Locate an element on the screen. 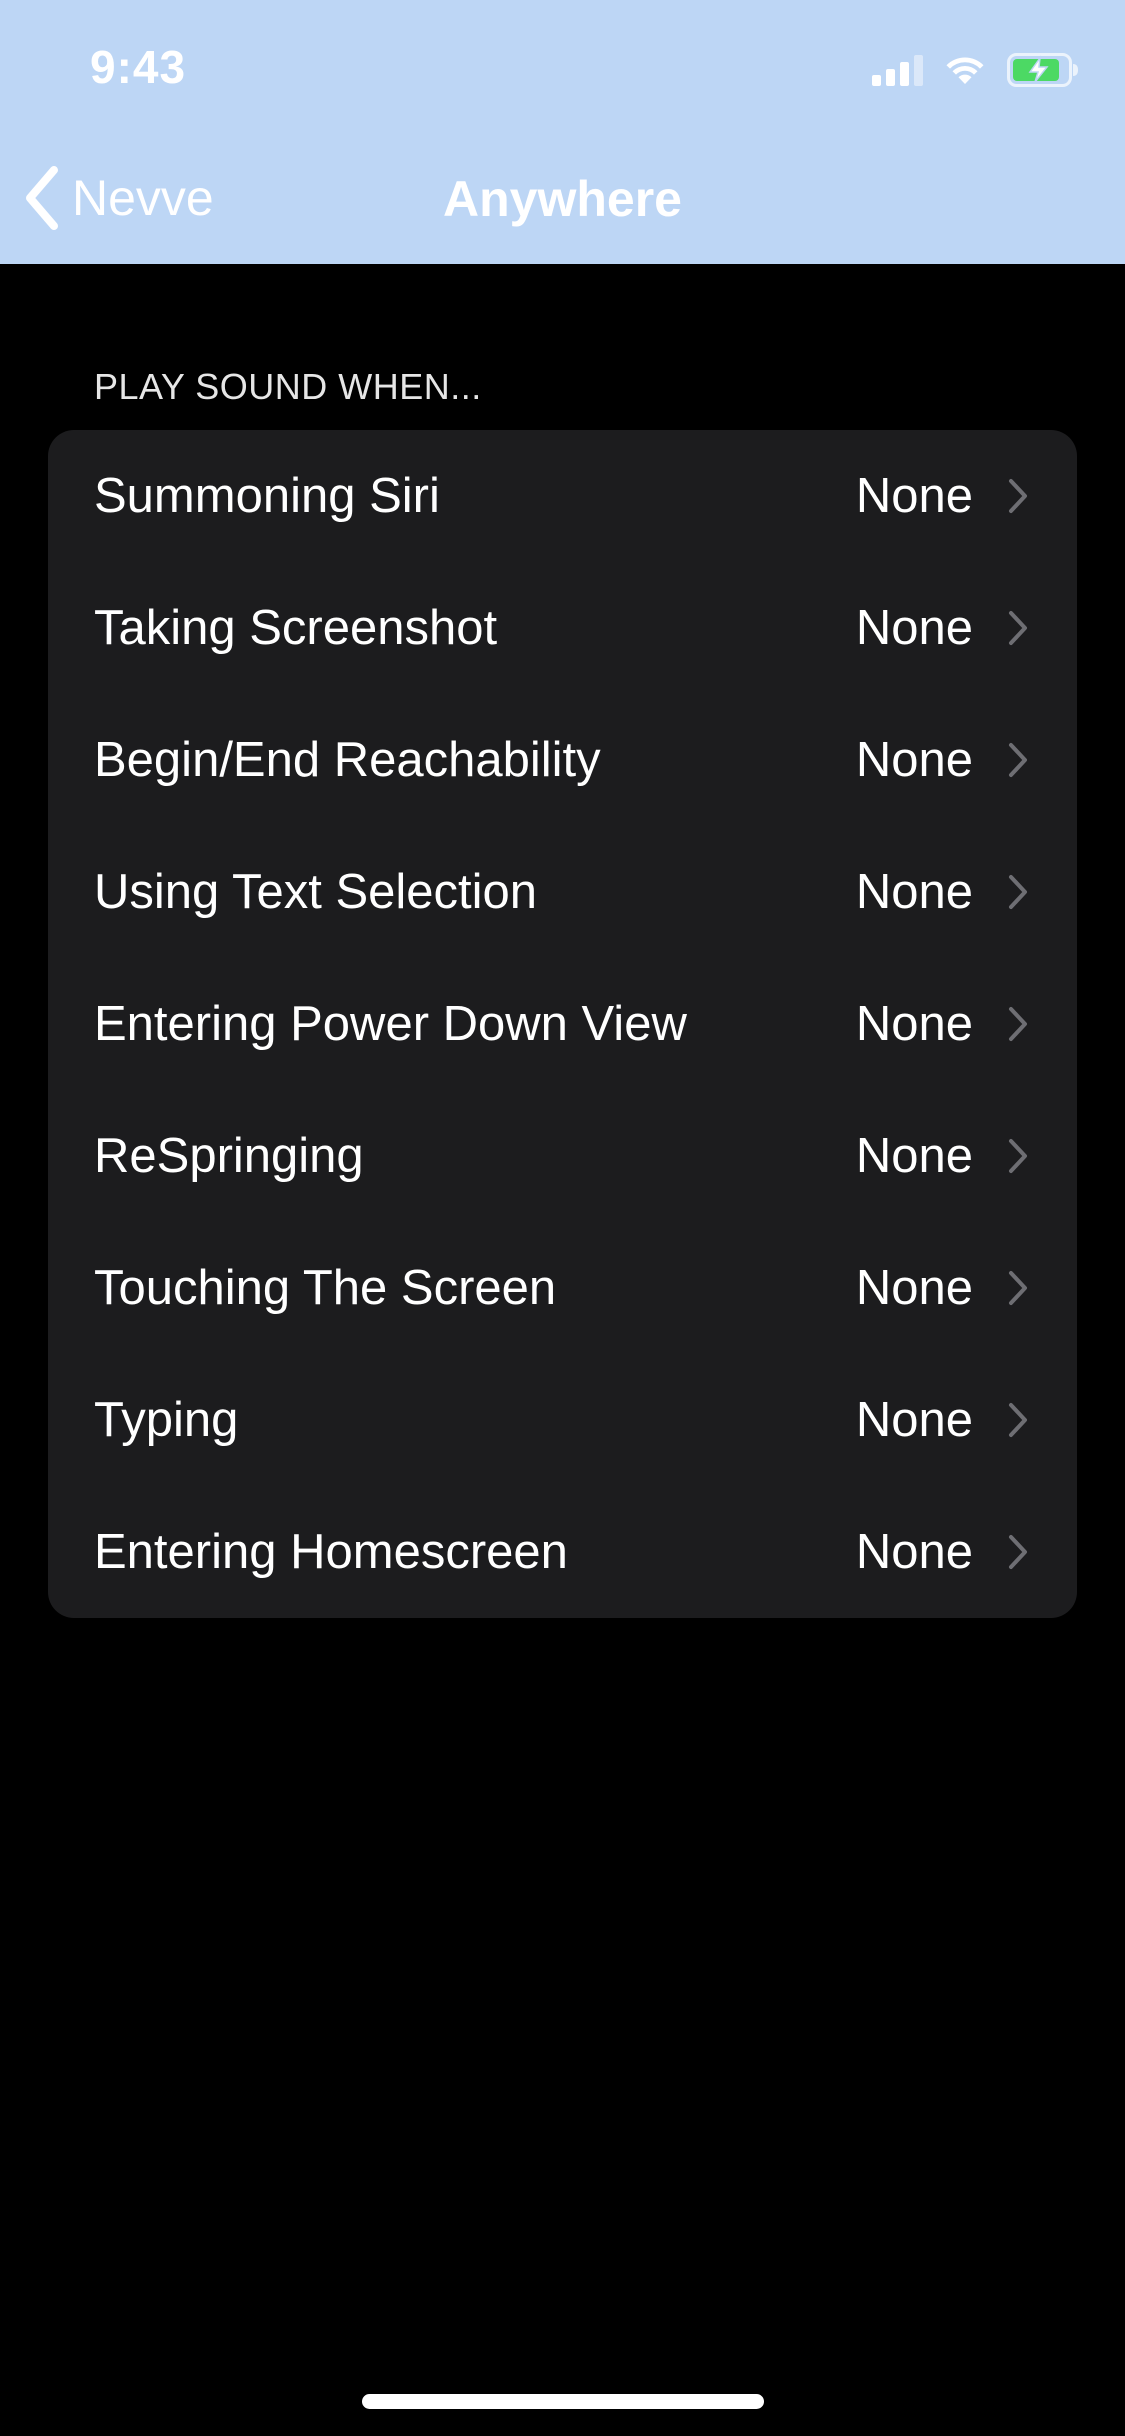 Image resolution: width=1125 pixels, height=2436 pixels. row-label: Begin/End Reachability is located at coordinates (347, 760).